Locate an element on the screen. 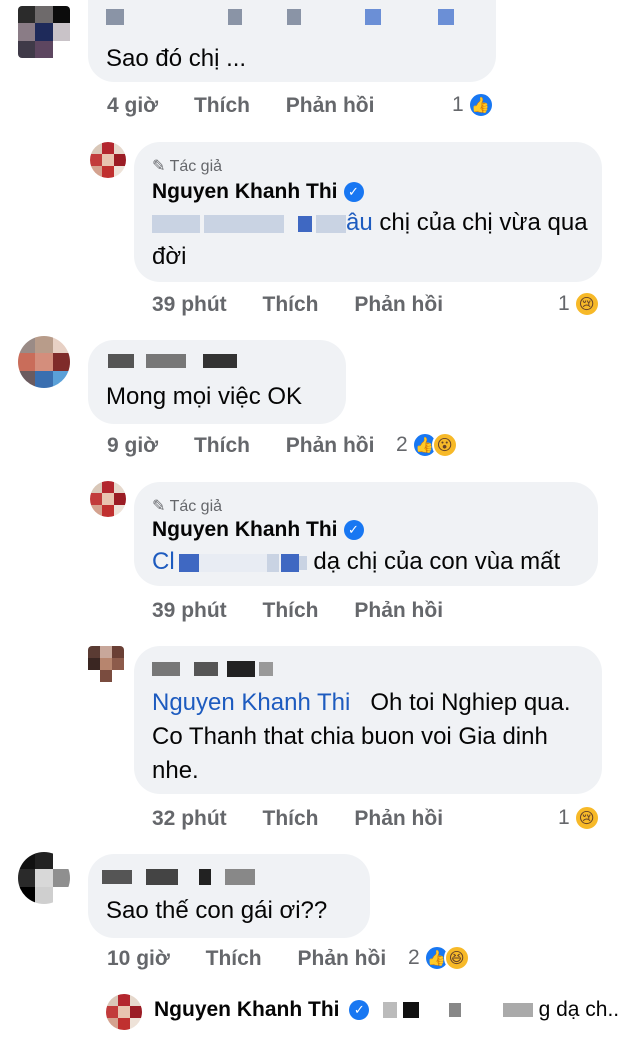 This screenshot has width=620, height=1040. comment-time: 10 giờ is located at coordinates (138, 958).